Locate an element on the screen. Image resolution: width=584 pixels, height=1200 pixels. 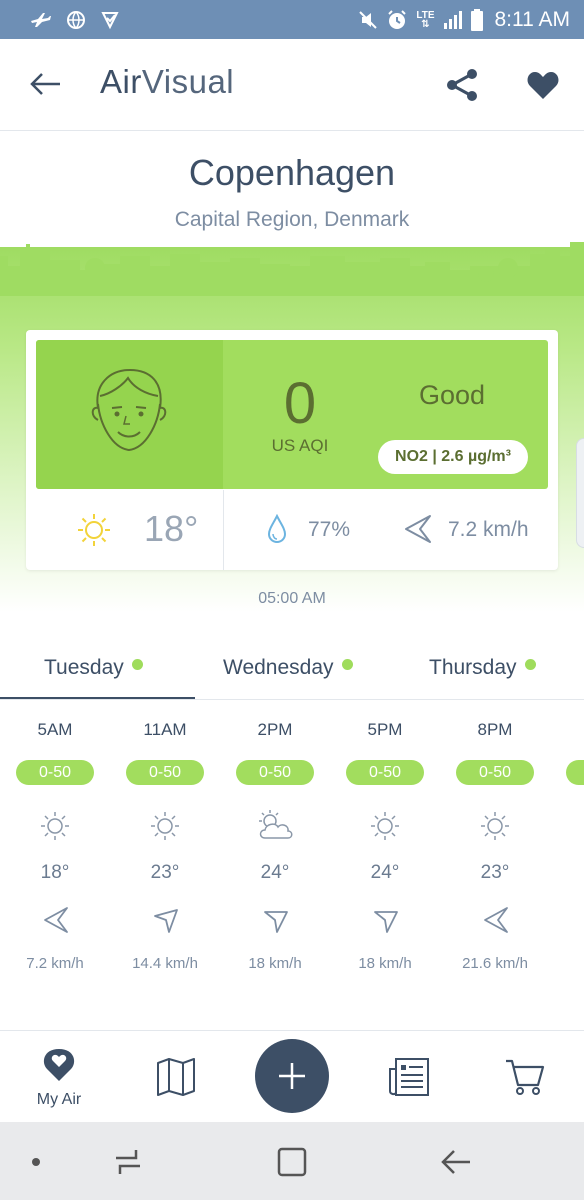
aqi-unit: US AQI is located at coordinates (300, 445).